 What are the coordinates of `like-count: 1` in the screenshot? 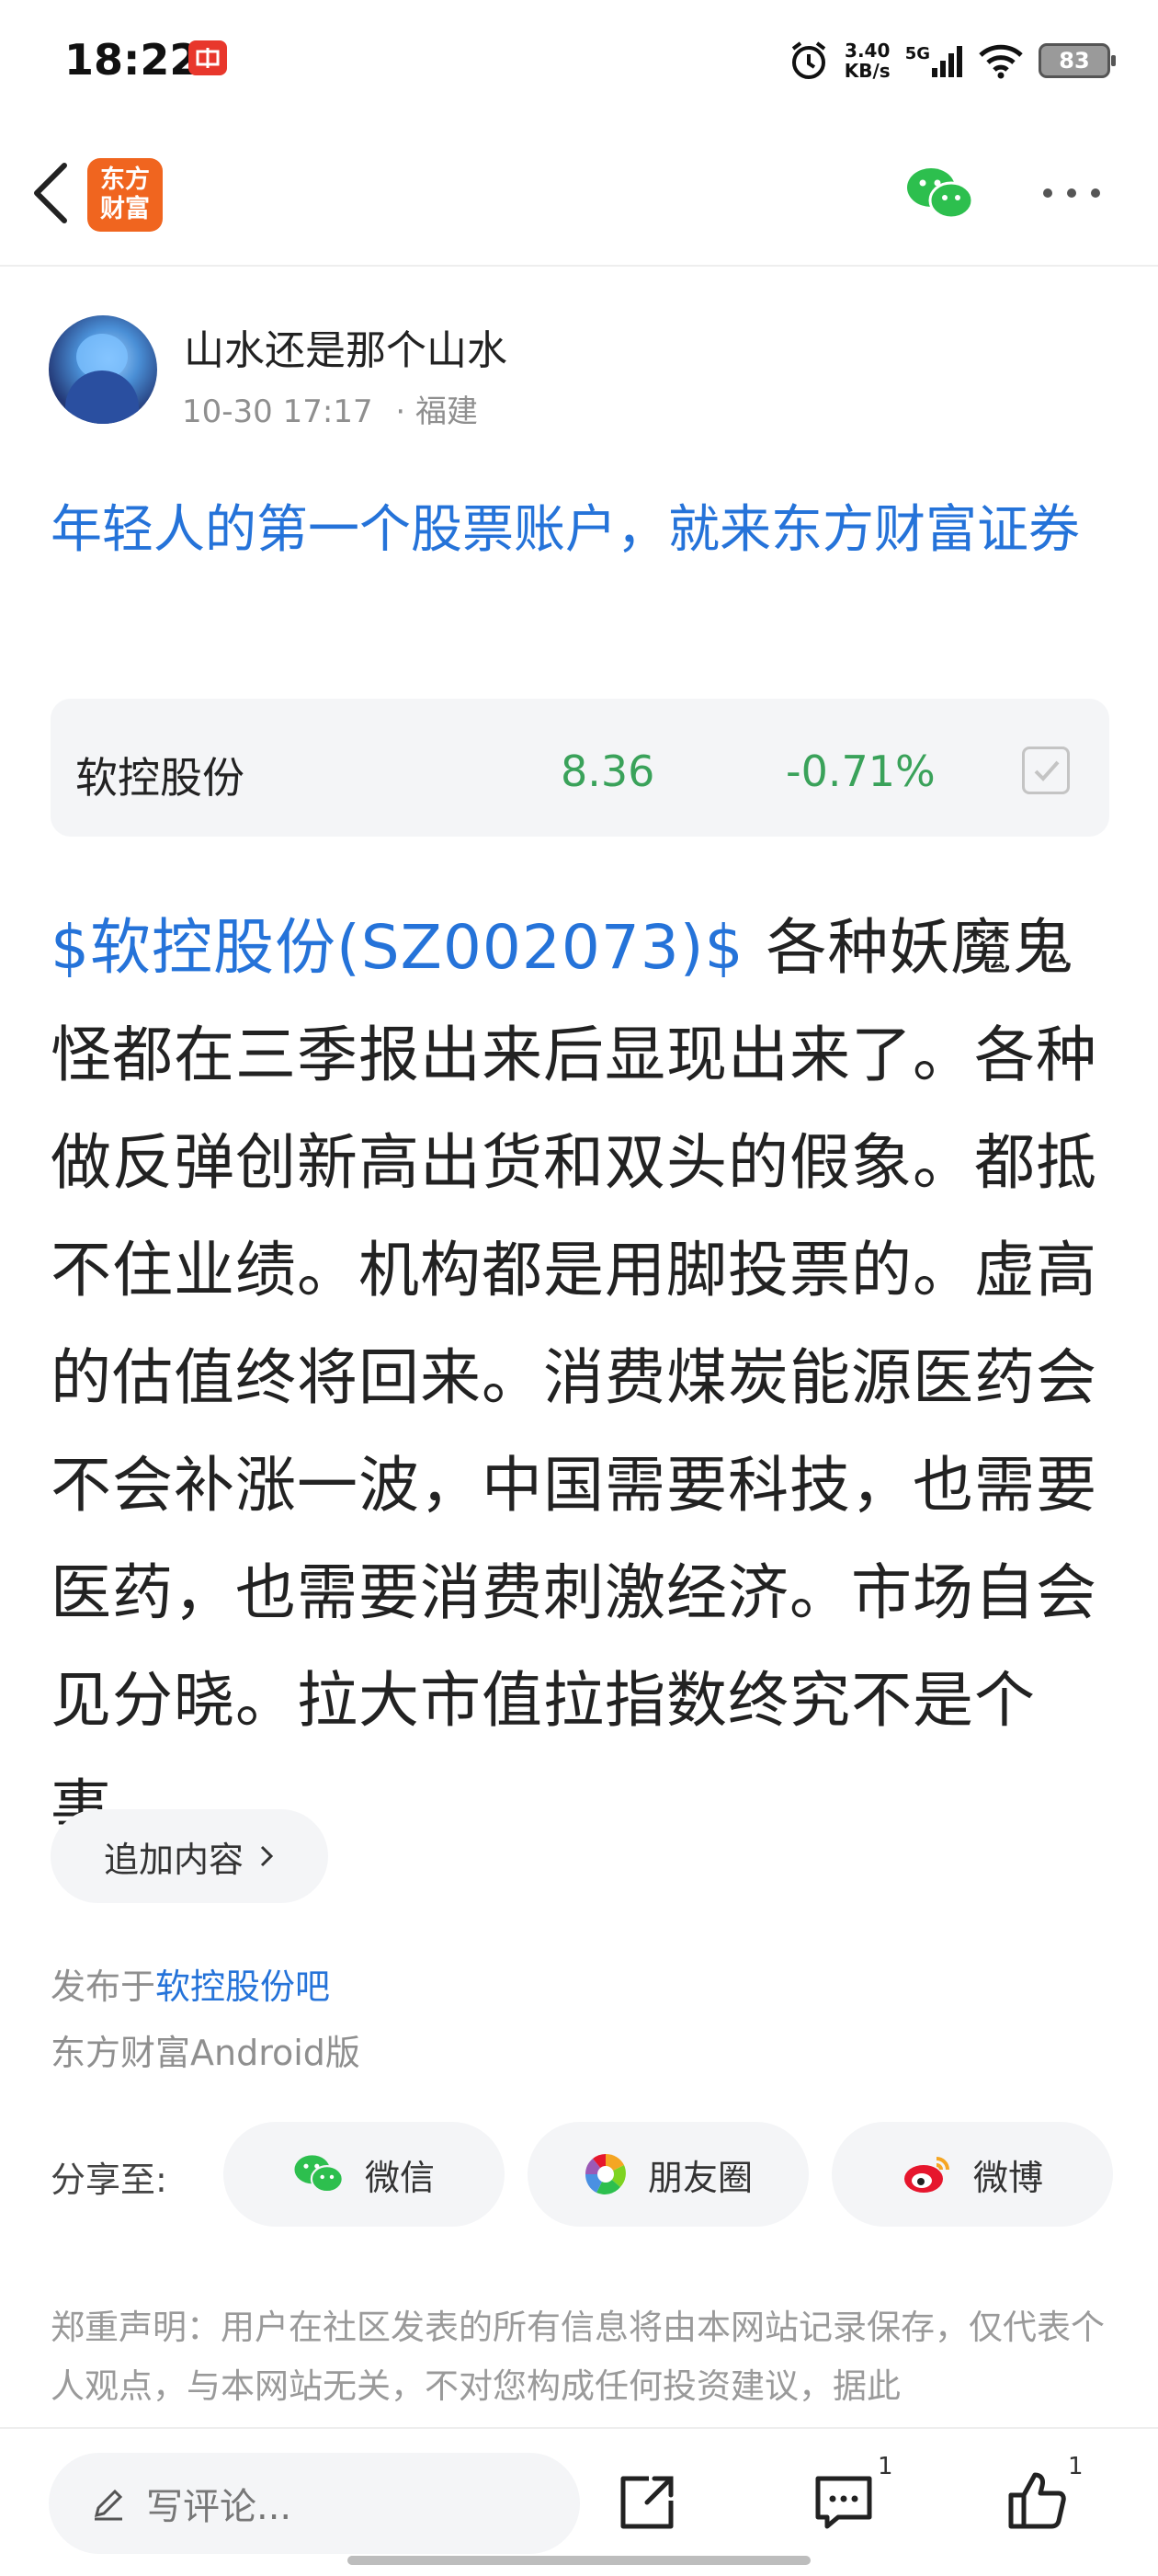 It's located at (1076, 2466).